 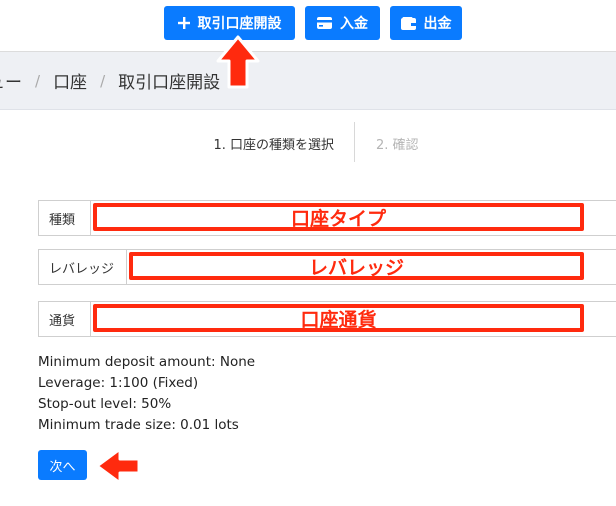 I want to click on account-type-select: 口座タイプ, so click(x=353, y=218).